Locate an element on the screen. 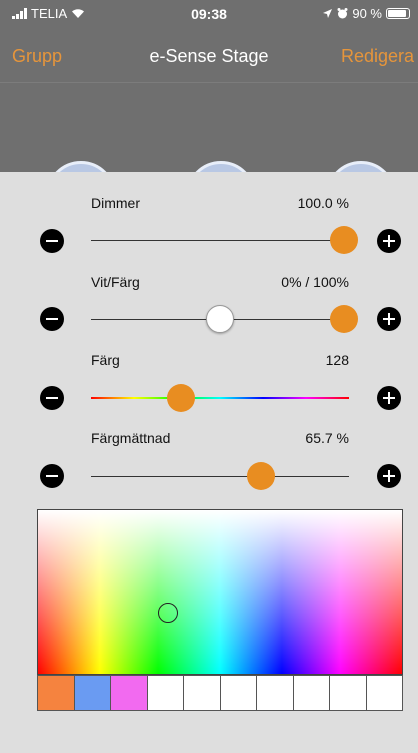  battery-icon is located at coordinates (398, 13).